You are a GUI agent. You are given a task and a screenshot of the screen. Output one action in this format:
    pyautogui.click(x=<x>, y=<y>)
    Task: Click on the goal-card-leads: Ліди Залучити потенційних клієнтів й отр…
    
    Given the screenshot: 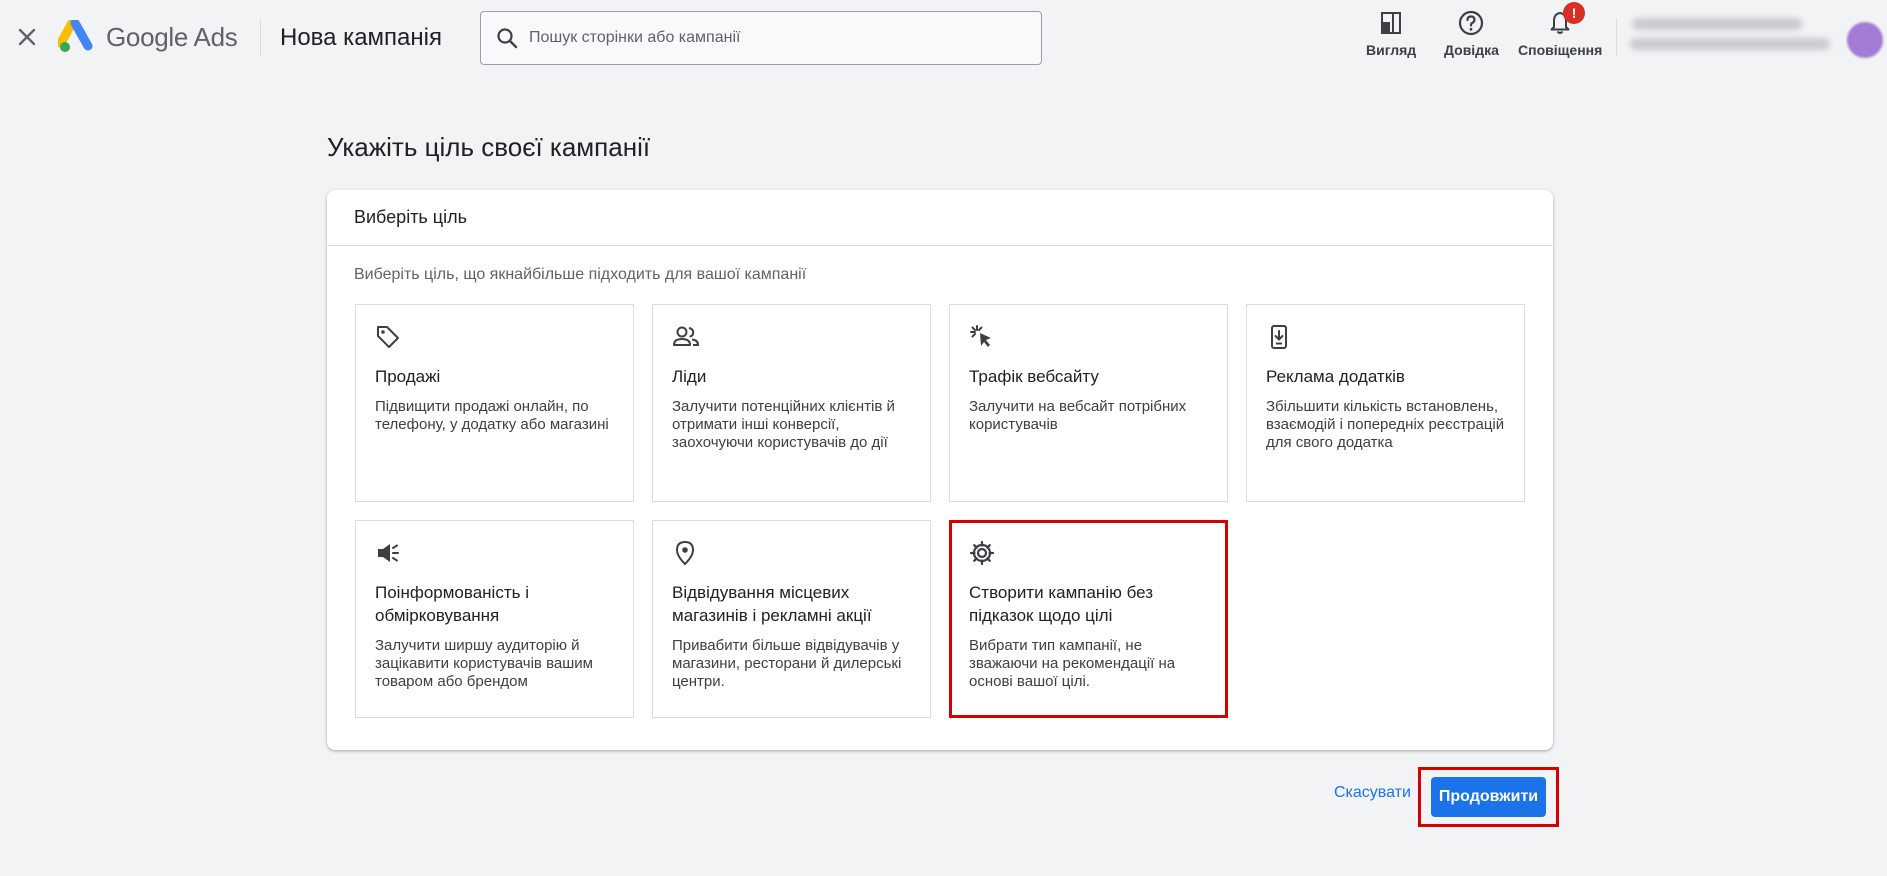 What is the action you would take?
    pyautogui.click(x=791, y=403)
    